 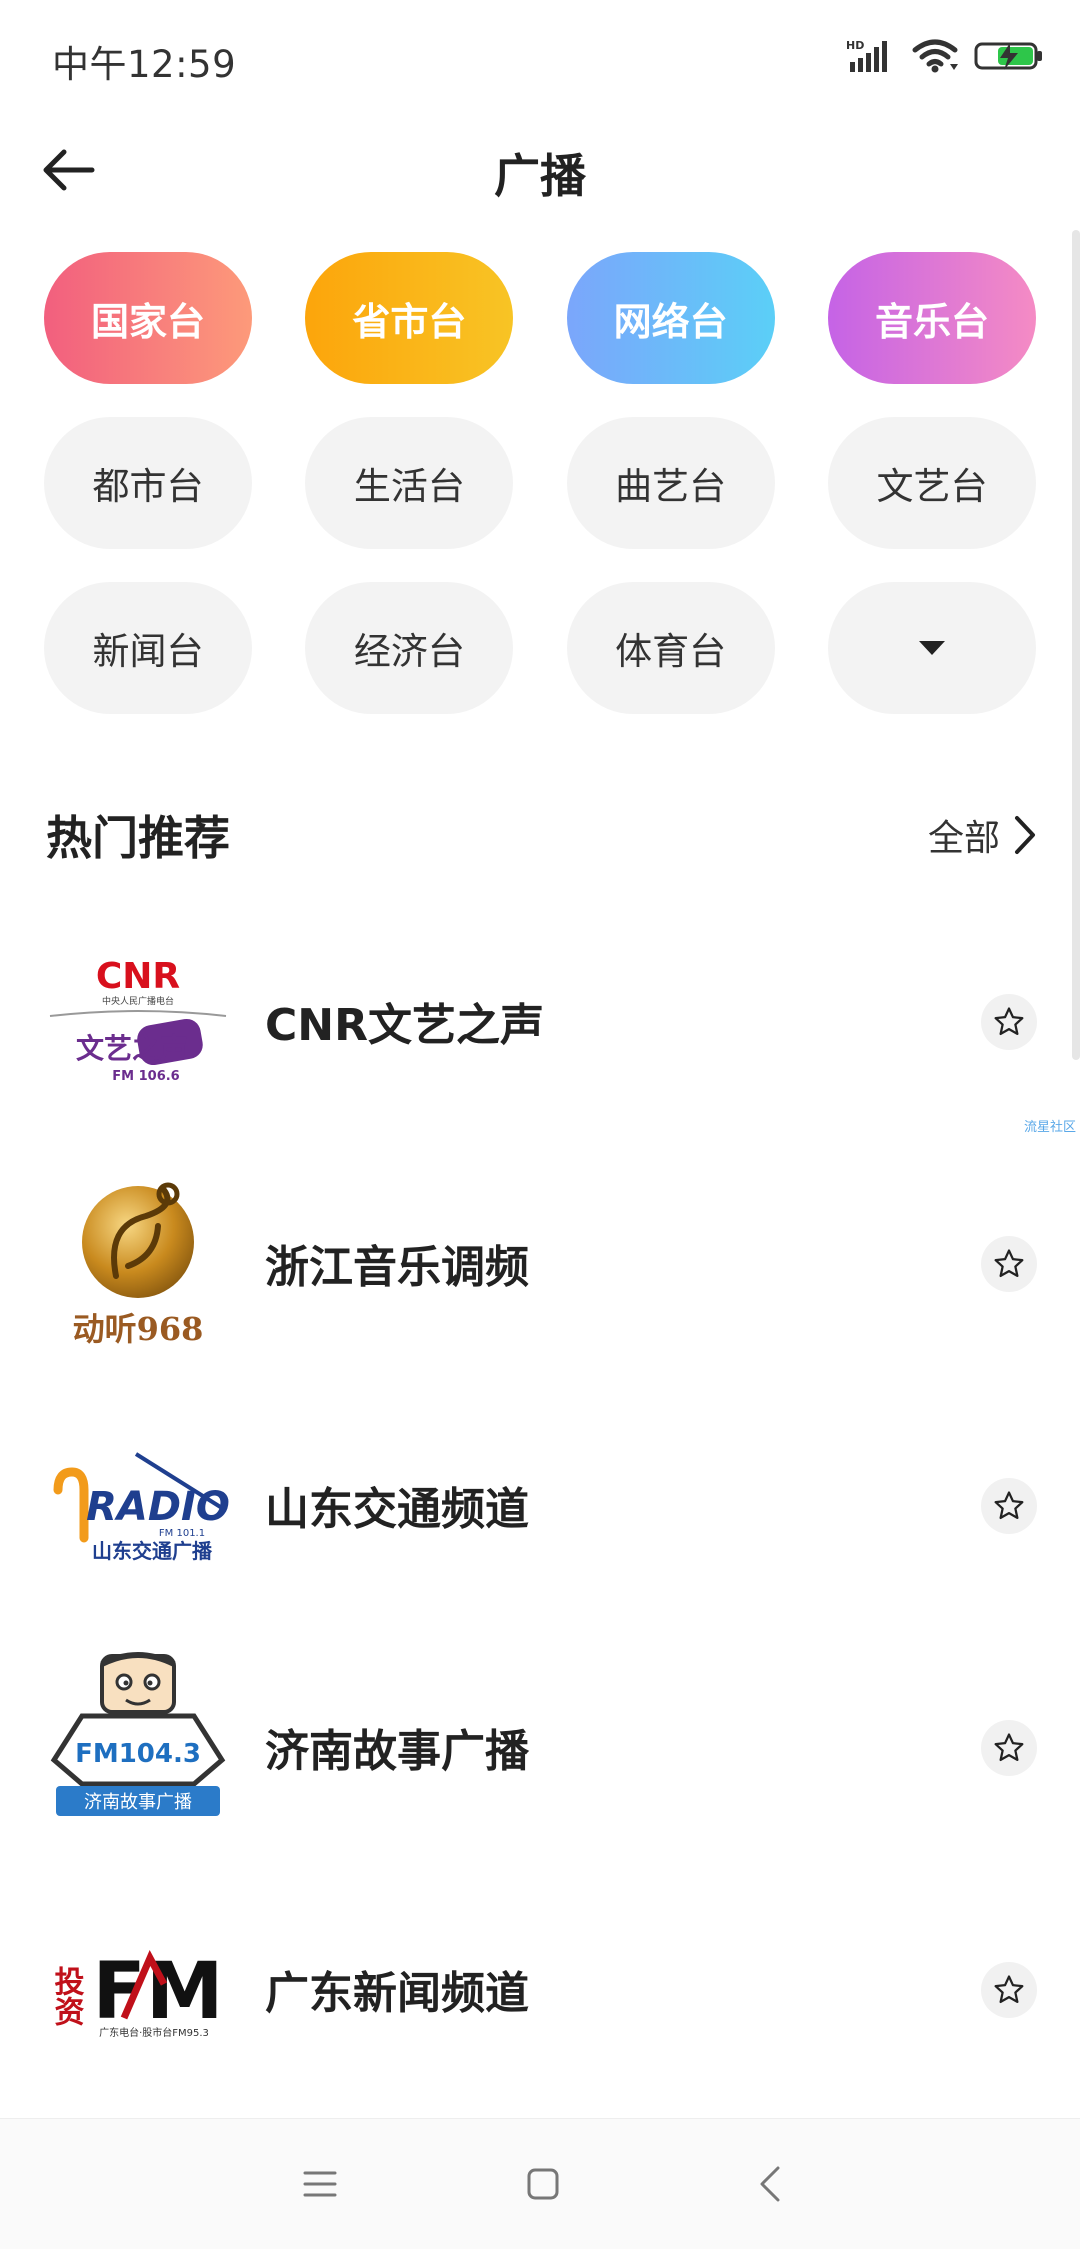 I want to click on svg-text: 广东电台·股市台FM95.3, so click(x=154, y=2032).